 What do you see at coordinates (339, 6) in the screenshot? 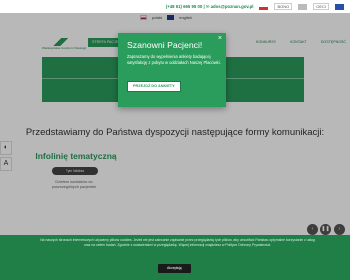
I see `eu-flag-icon` at bounding box center [339, 6].